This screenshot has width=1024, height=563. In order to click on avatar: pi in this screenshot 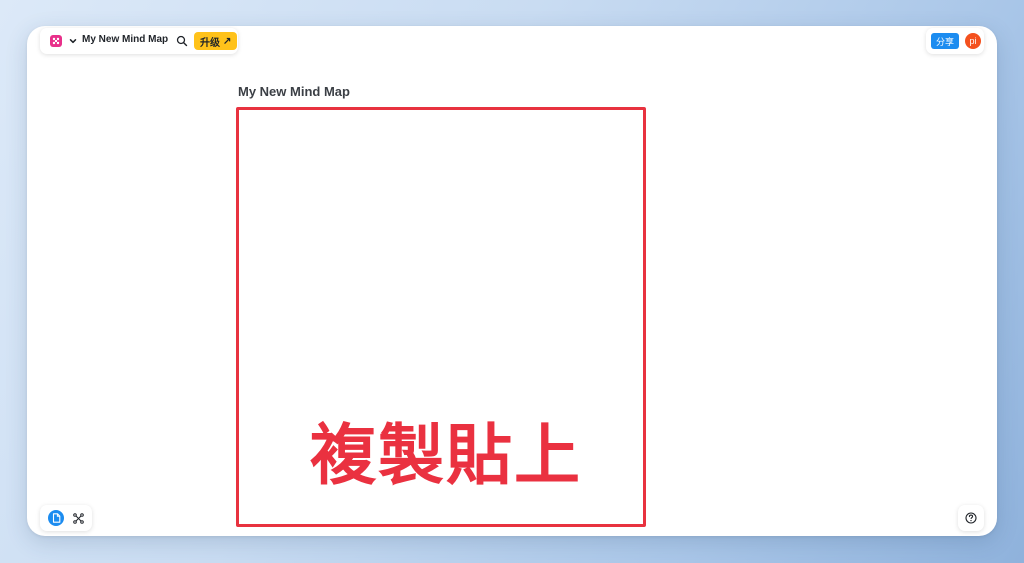, I will do `click(973, 41)`.